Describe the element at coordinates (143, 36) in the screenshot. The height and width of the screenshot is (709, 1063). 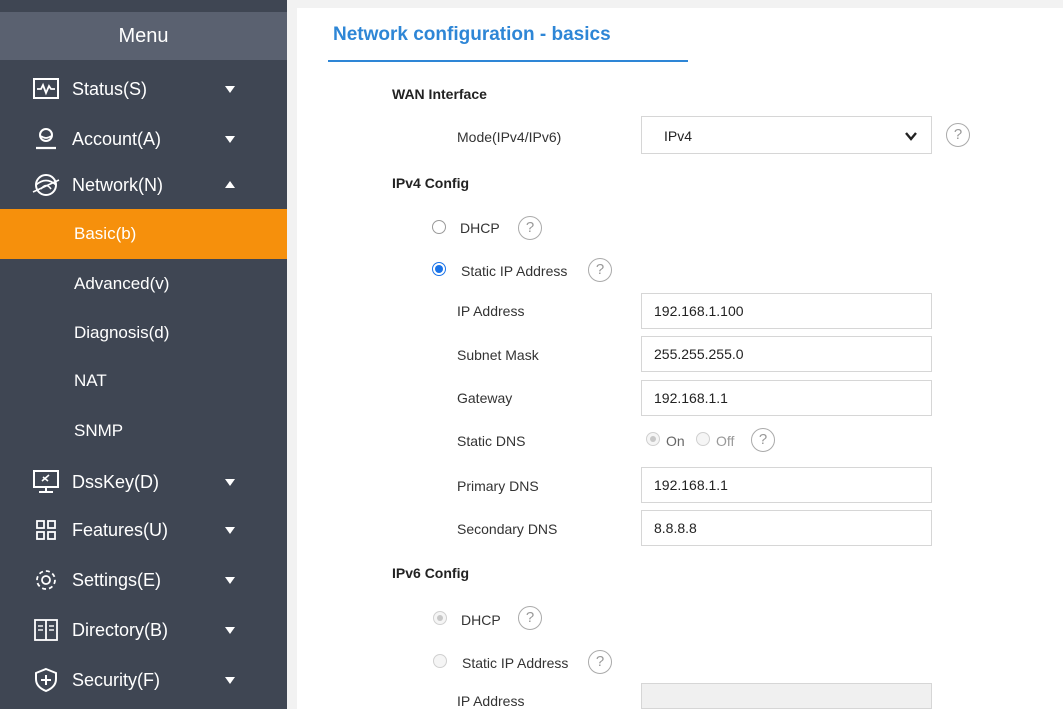
I see `menu-header: Menu` at that location.